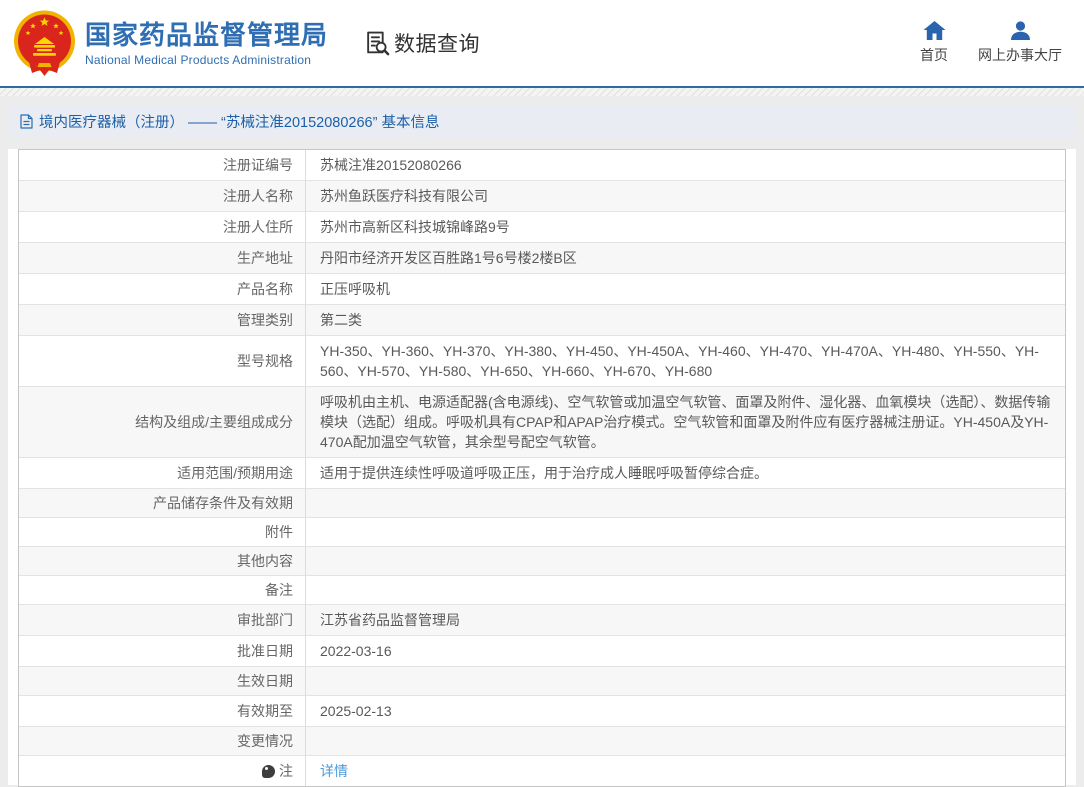  Describe the element at coordinates (162, 165) in the screenshot. I see `row-label: 注册证编号` at that location.